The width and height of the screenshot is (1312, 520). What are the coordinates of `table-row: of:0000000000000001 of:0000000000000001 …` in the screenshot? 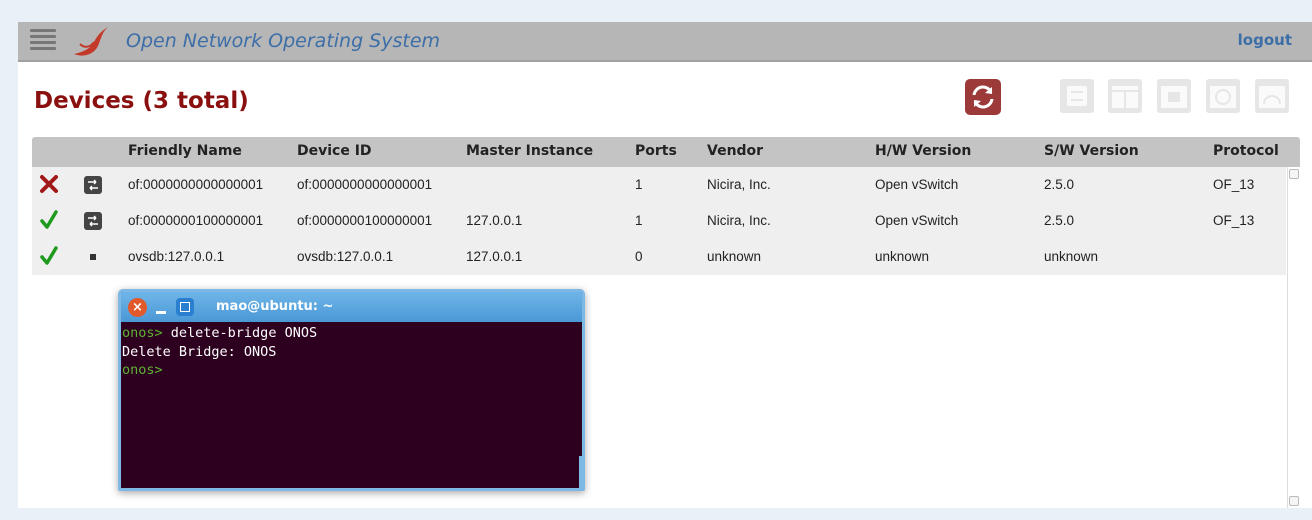 It's located at (659, 185).